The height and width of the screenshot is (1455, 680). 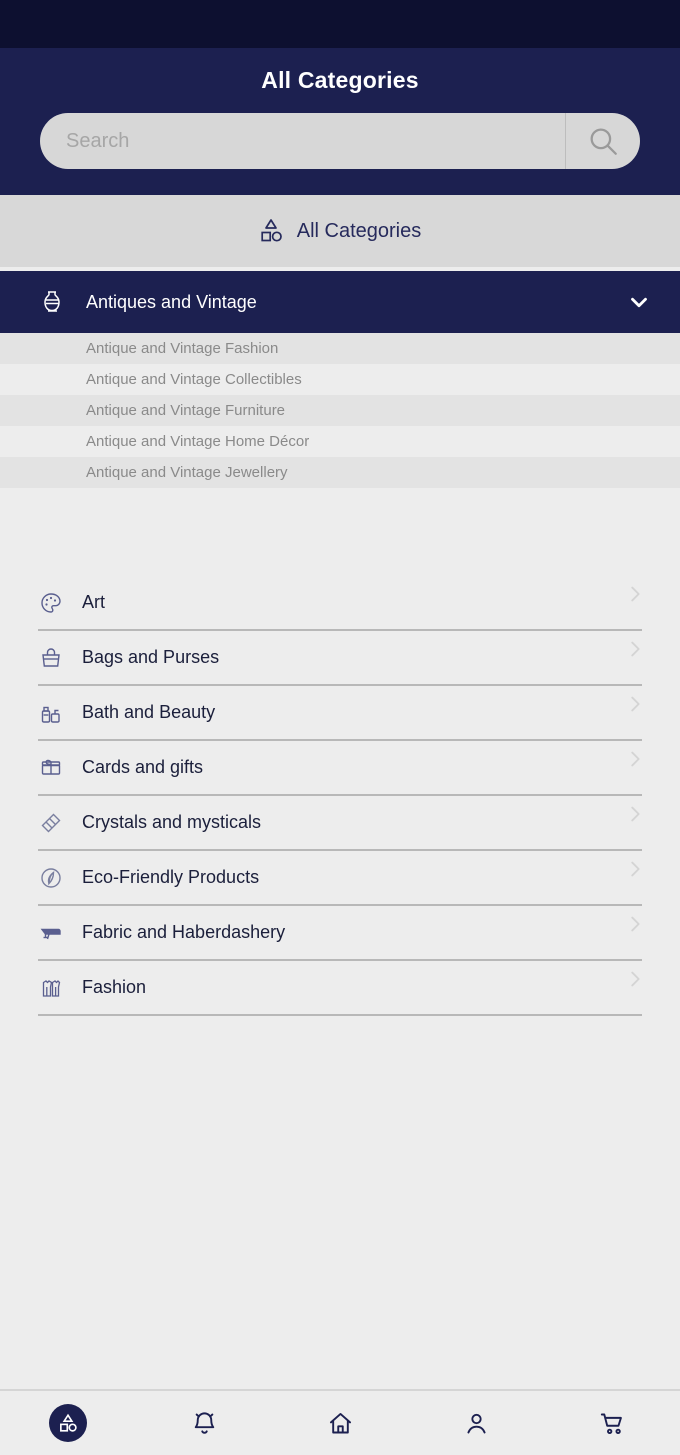 I want to click on bottom-navigation, so click(x=340, y=1422).